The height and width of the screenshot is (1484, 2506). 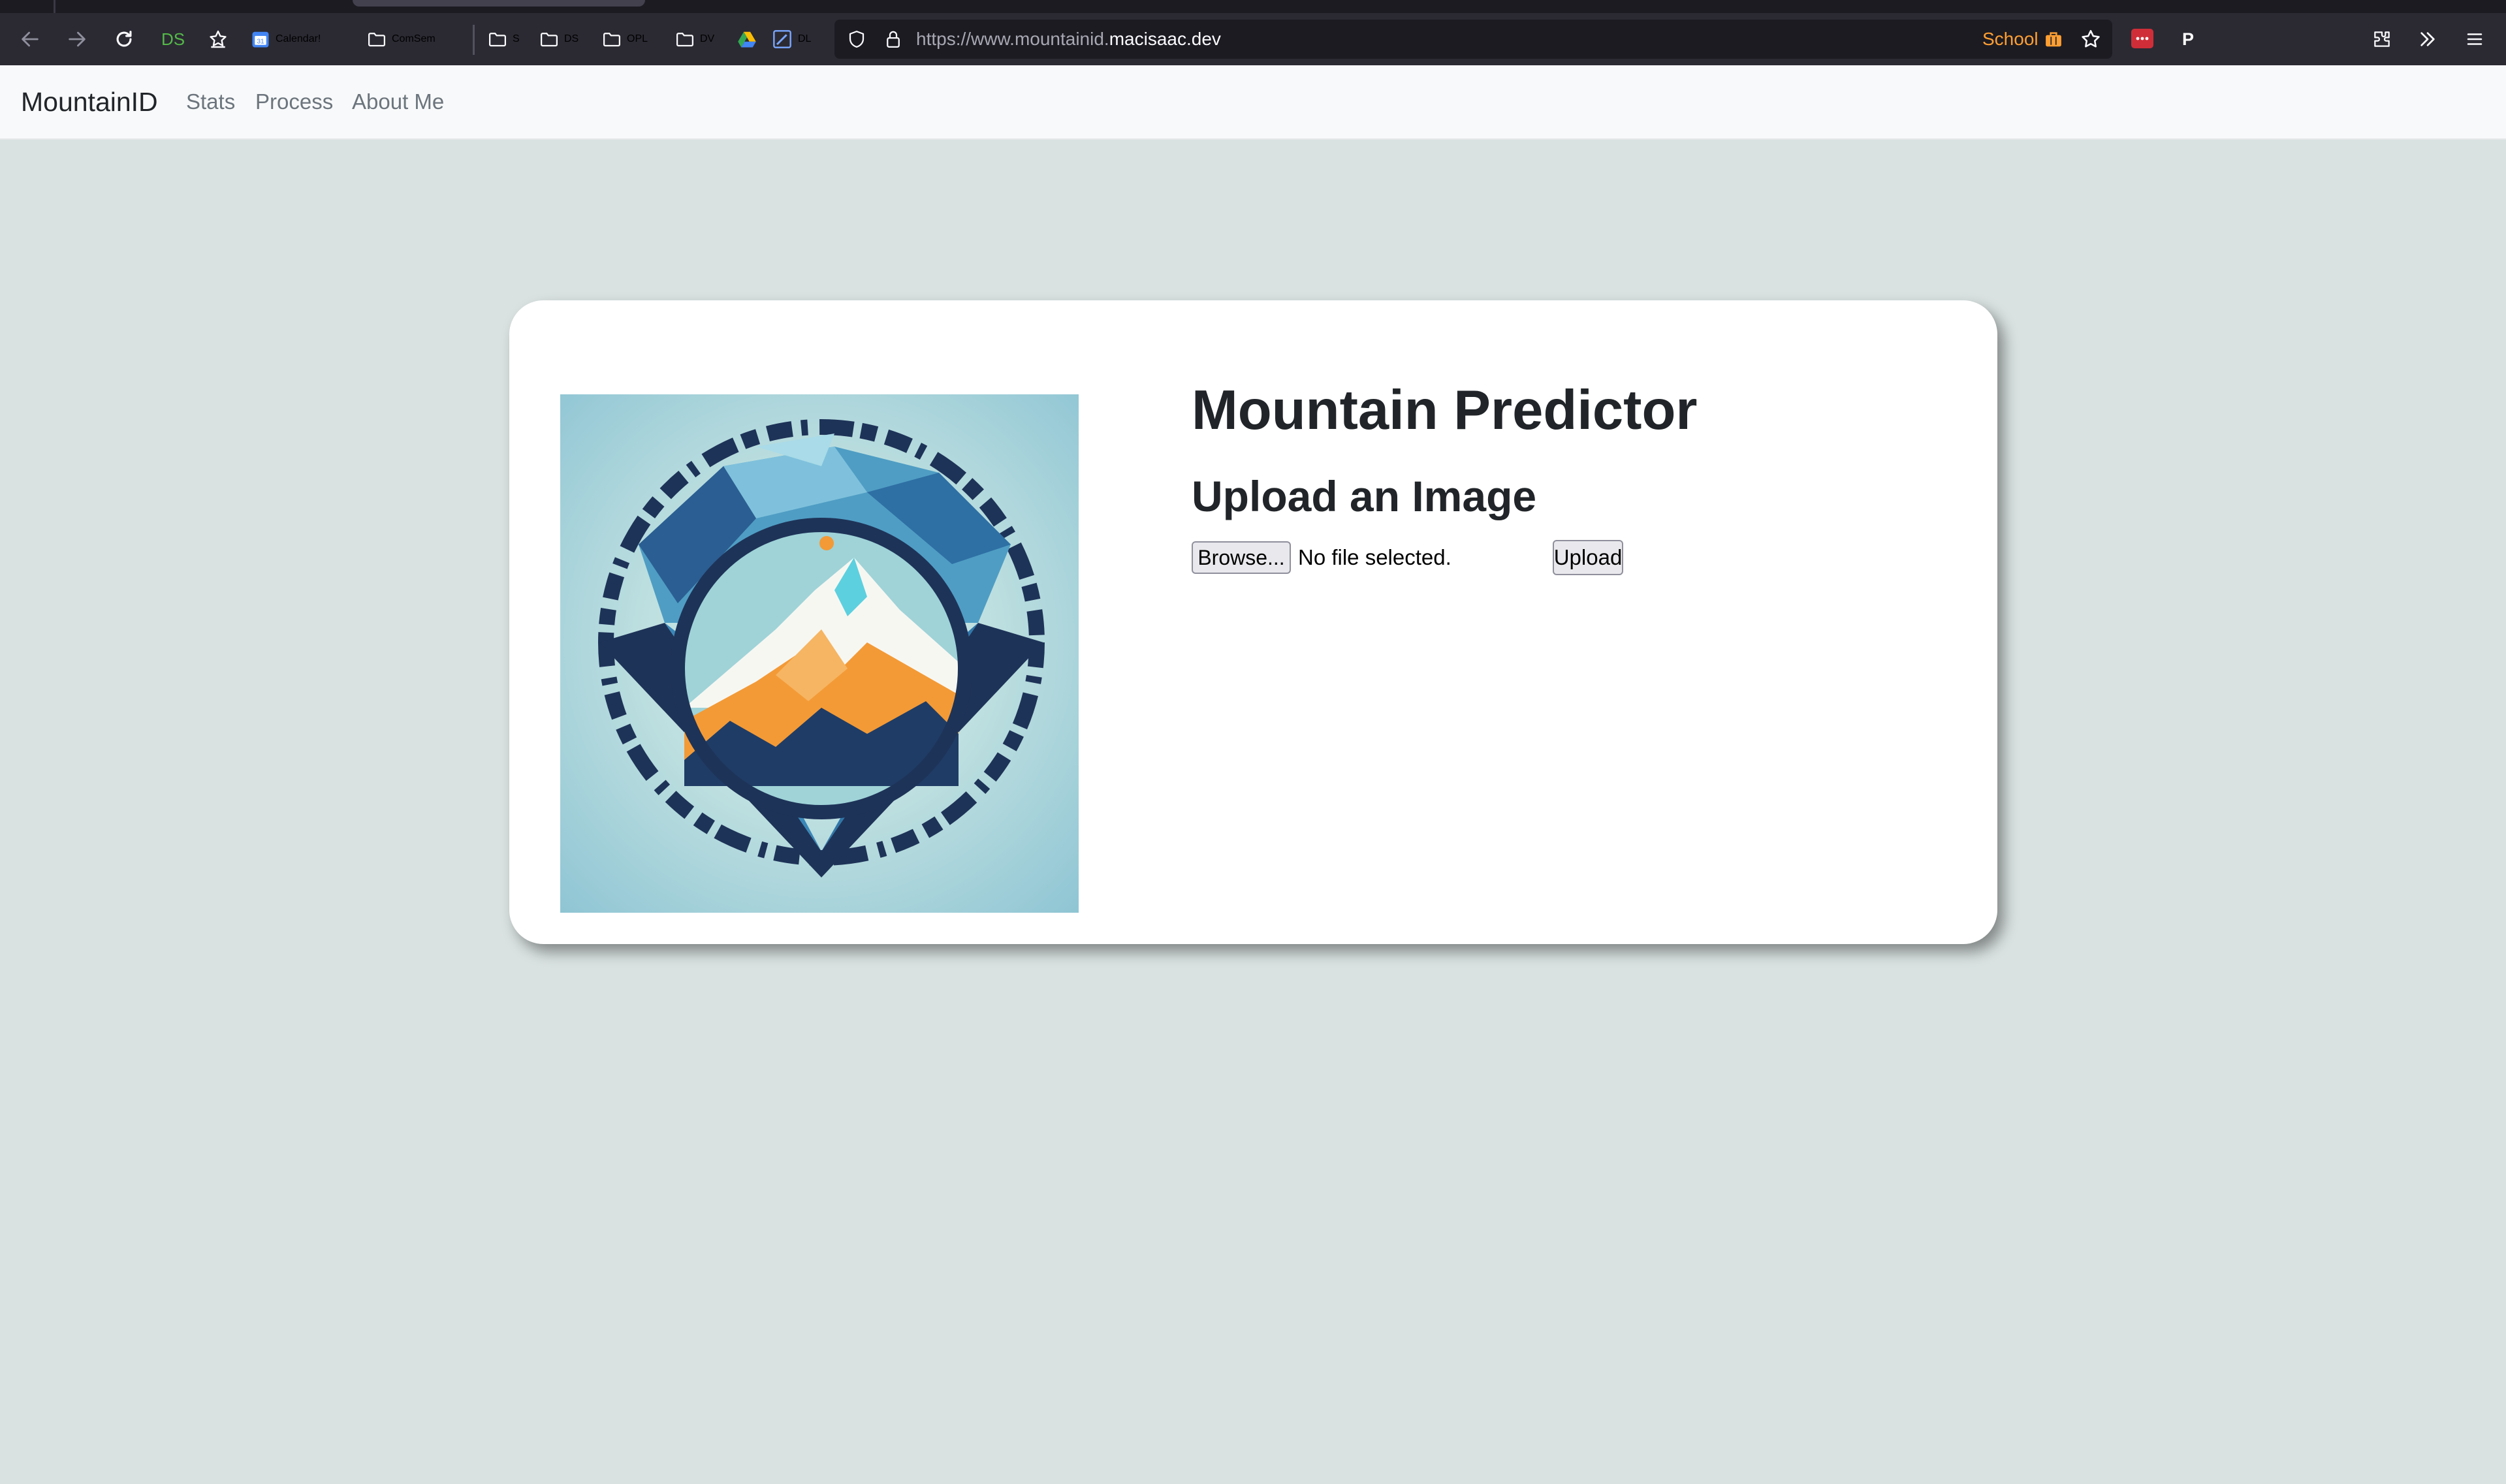 I want to click on calendar-icon: 31, so click(x=260, y=39).